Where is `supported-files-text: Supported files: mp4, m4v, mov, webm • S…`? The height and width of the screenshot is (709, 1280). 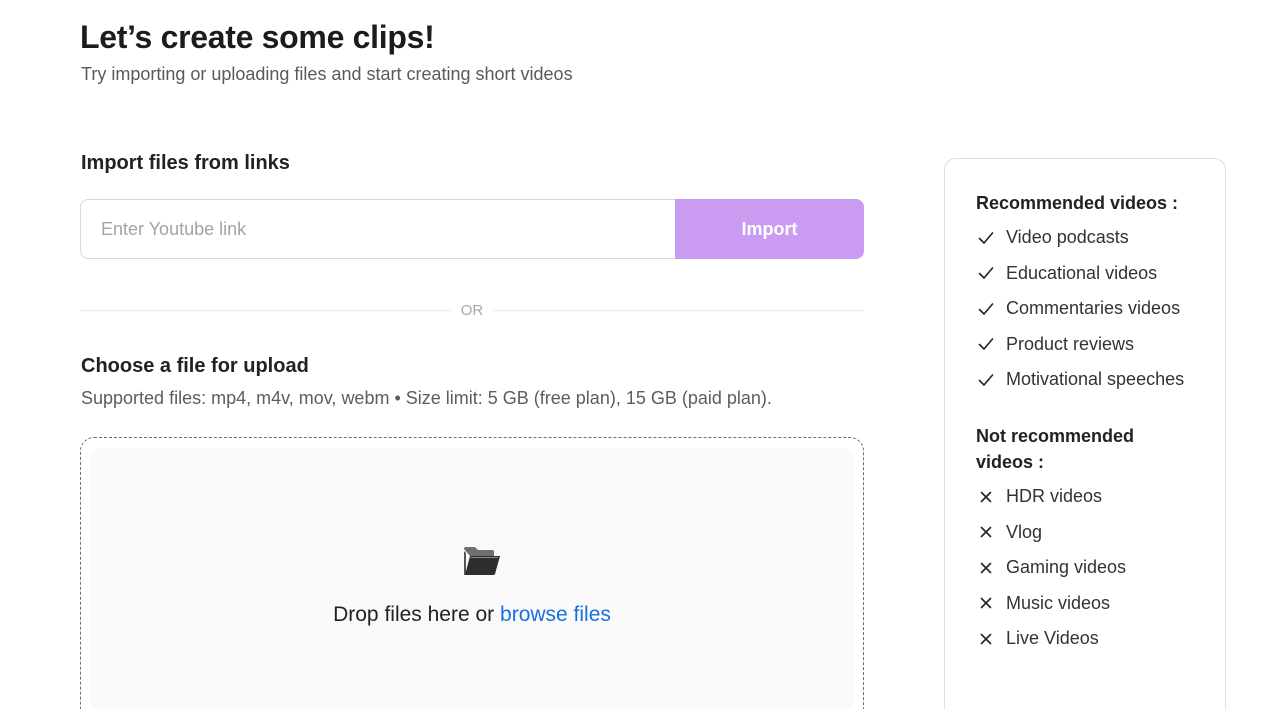 supported-files-text: Supported files: mp4, m4v, mov, webm • S… is located at coordinates (426, 398).